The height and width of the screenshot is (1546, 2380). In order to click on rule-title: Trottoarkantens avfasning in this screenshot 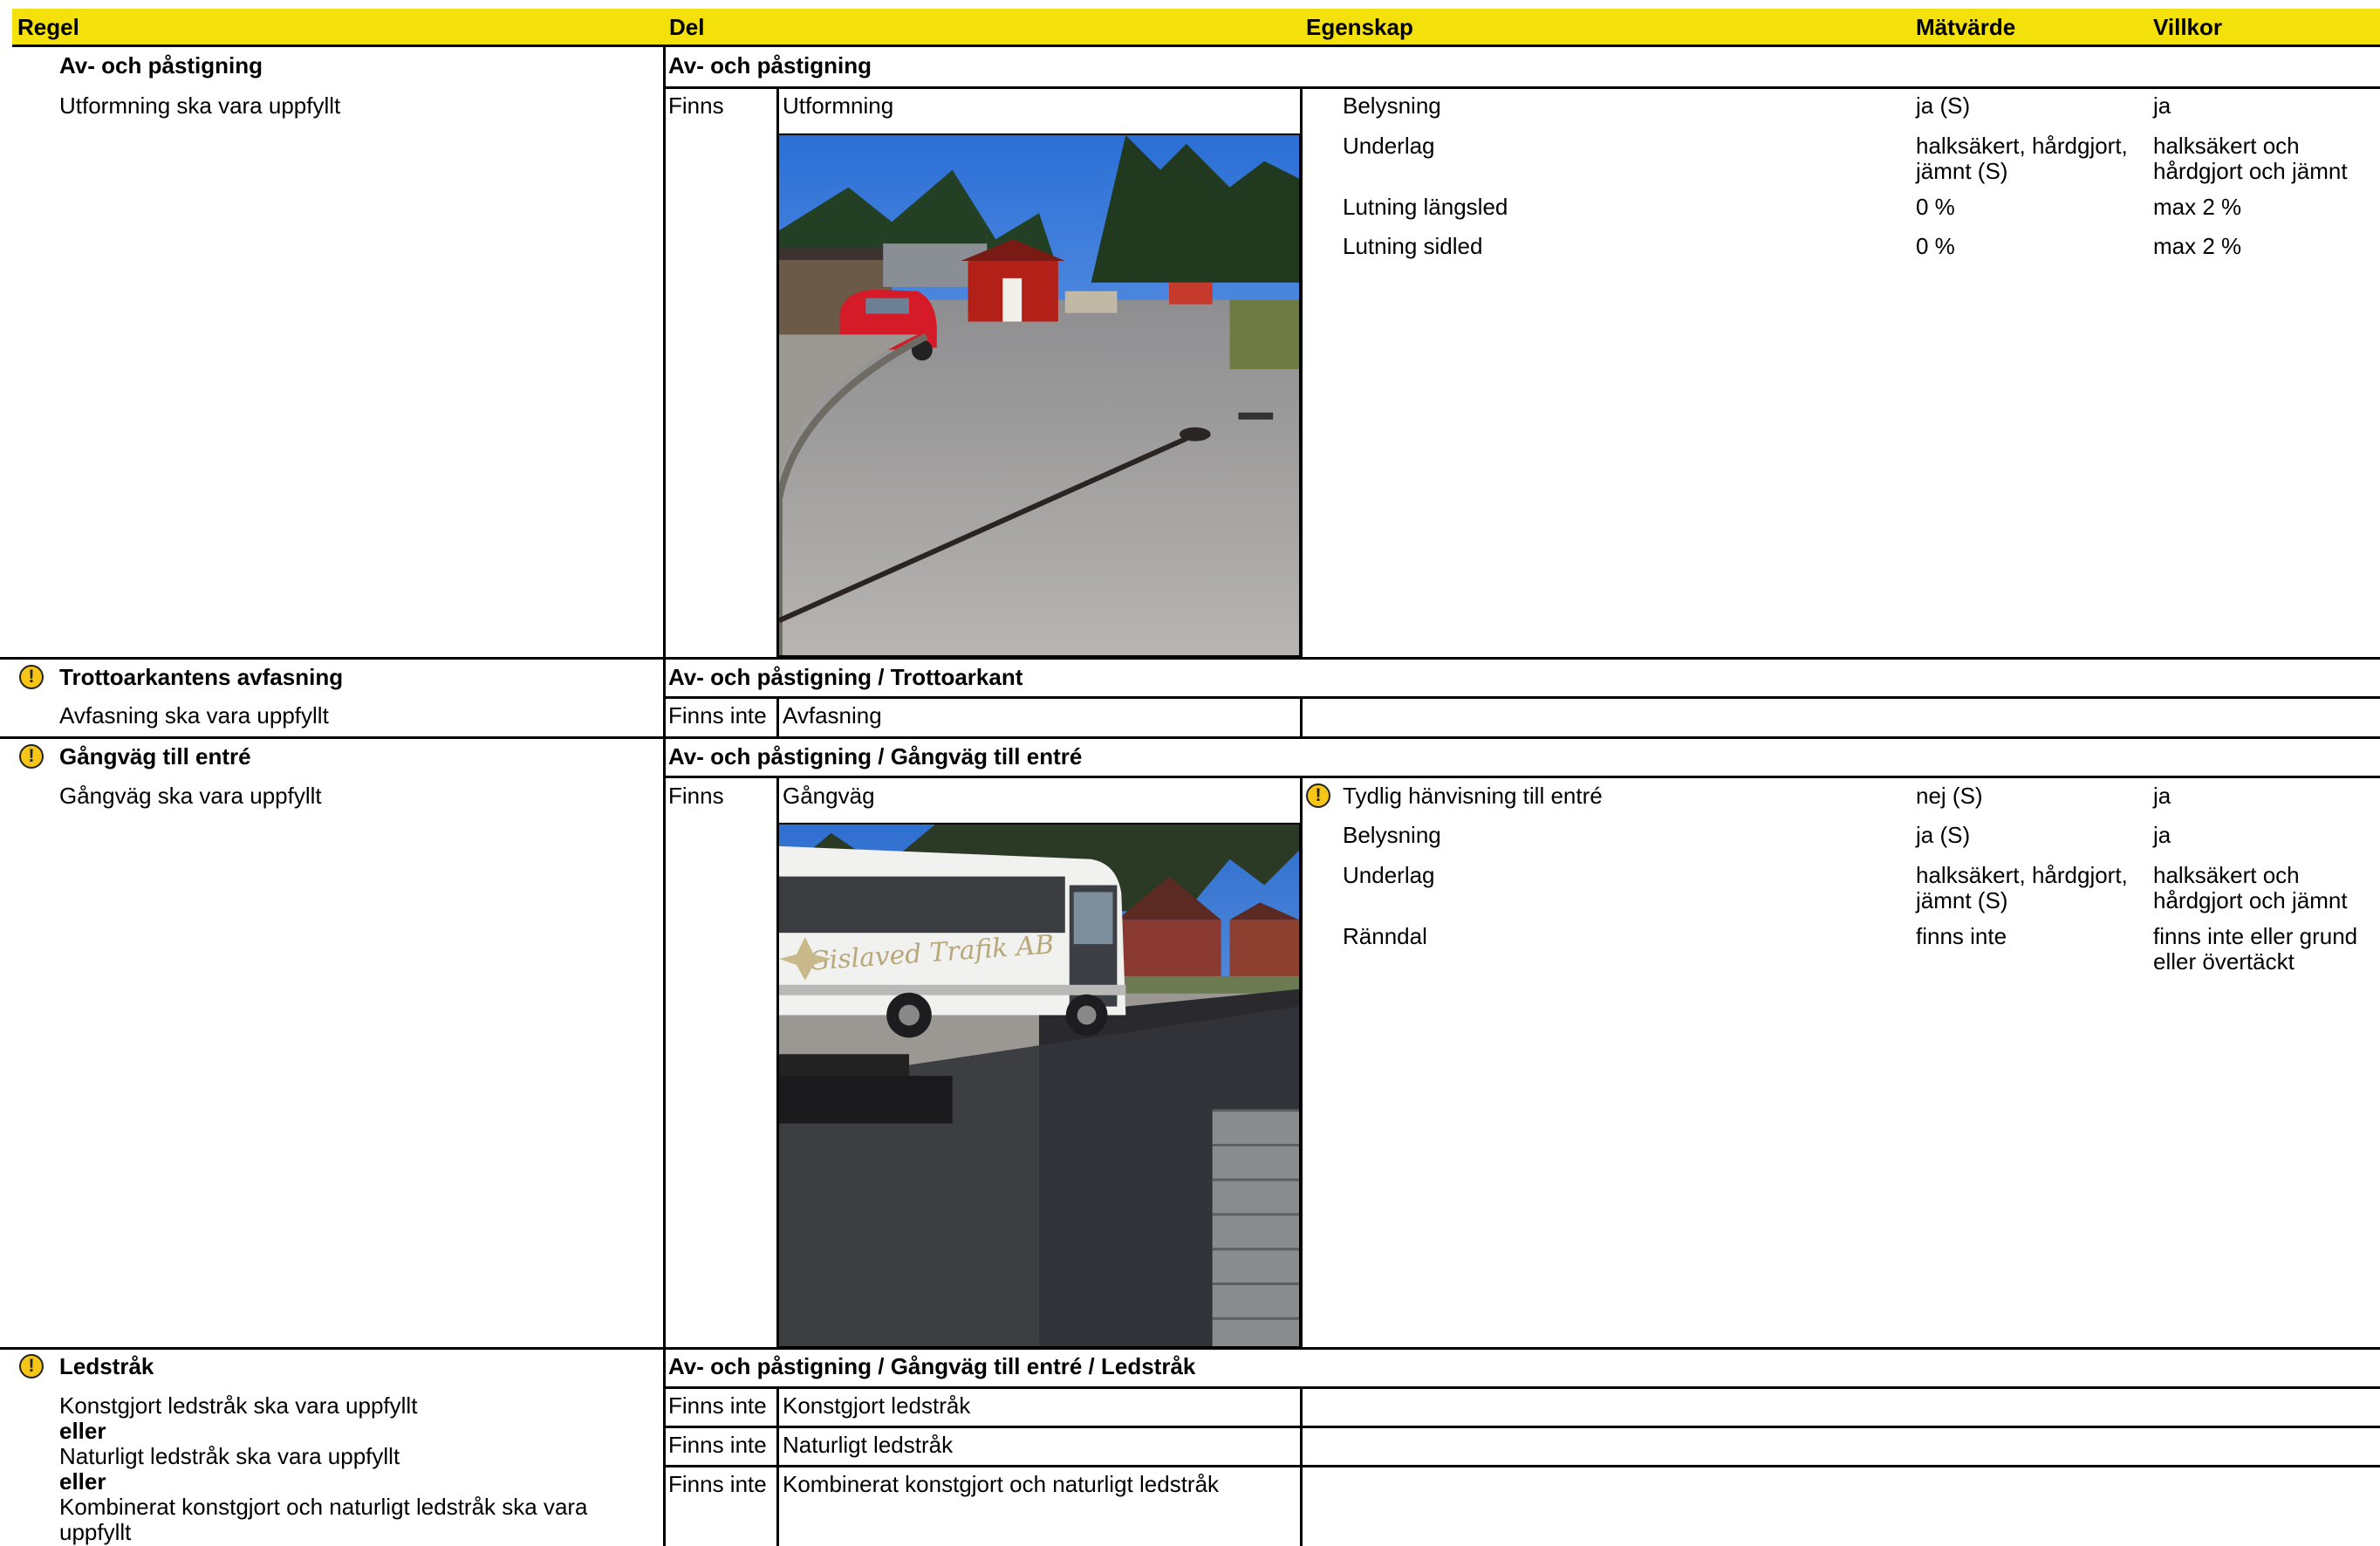, I will do `click(201, 677)`.